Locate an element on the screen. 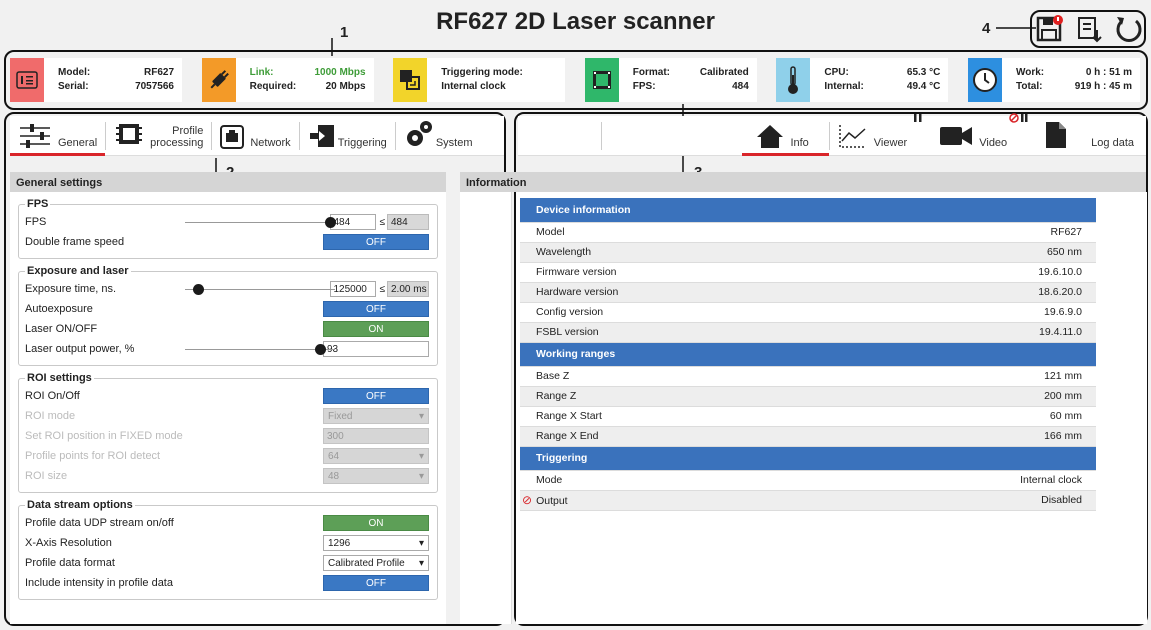 This screenshot has width=1151, height=630. fps-max-value: 484 is located at coordinates (408, 222).